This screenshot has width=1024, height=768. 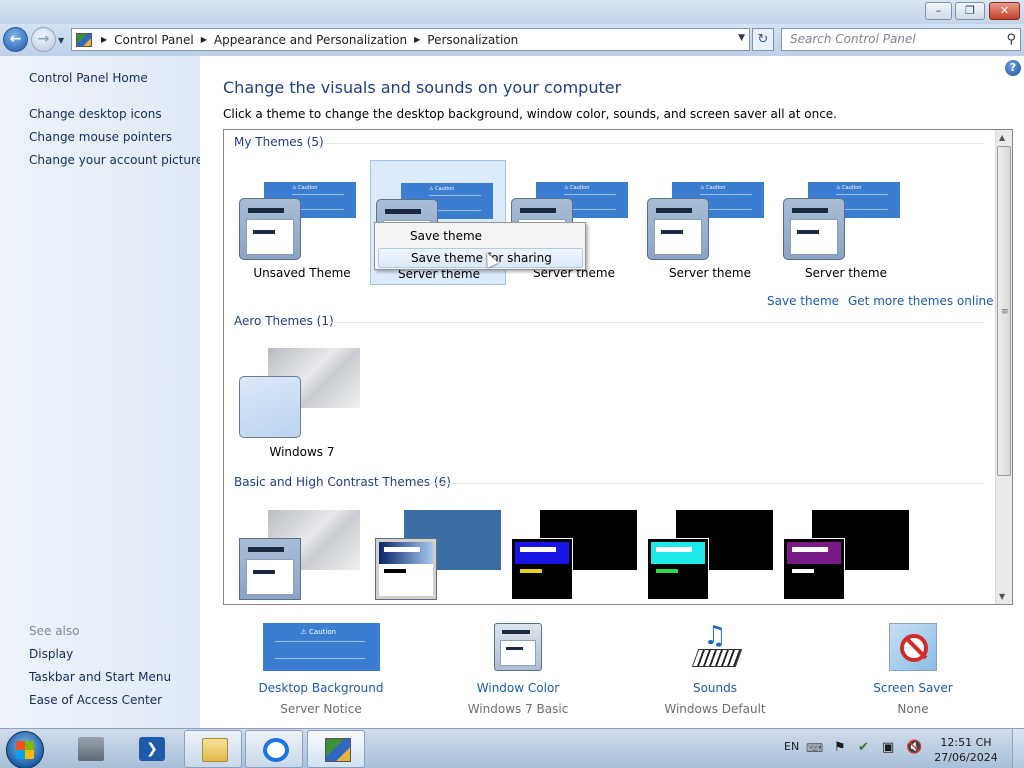 I want to click on theme-tile-windows-classic, so click(x=430, y=548).